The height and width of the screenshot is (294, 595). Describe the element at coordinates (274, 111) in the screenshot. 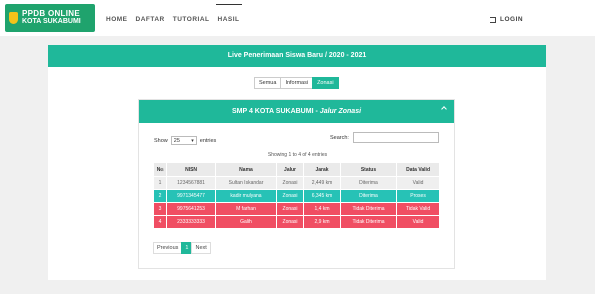

I see `panel-school: SMP 4 KOTA SUKABUMI -` at that location.